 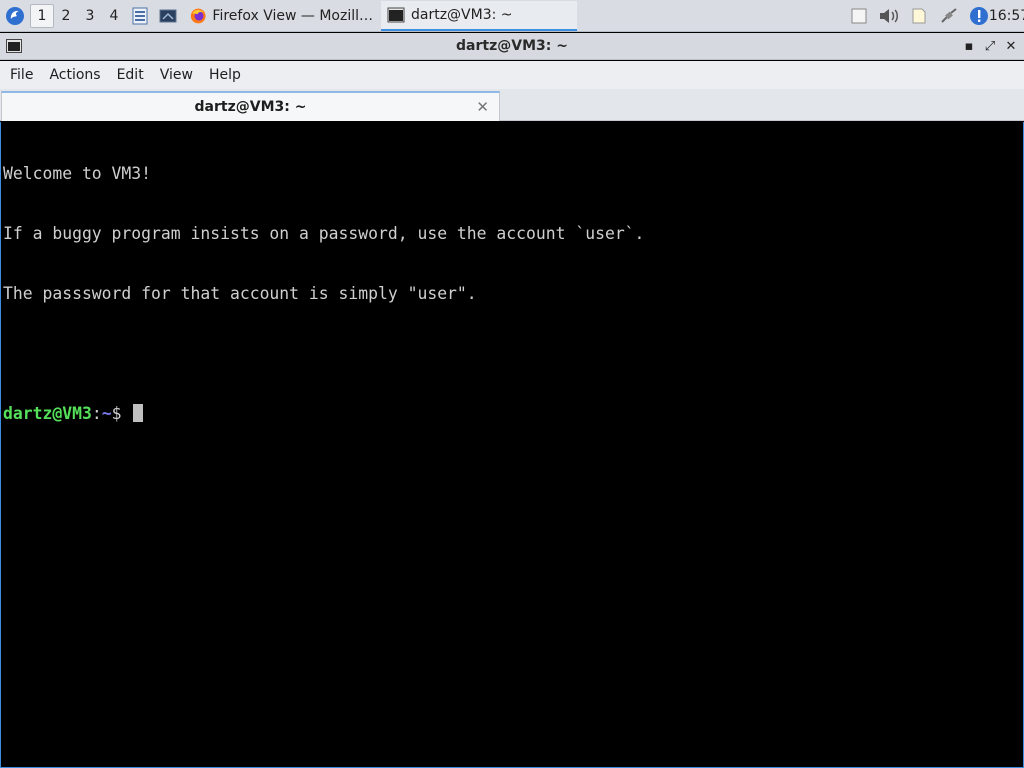 I want to click on file-manager-icon, so click(x=140, y=15).